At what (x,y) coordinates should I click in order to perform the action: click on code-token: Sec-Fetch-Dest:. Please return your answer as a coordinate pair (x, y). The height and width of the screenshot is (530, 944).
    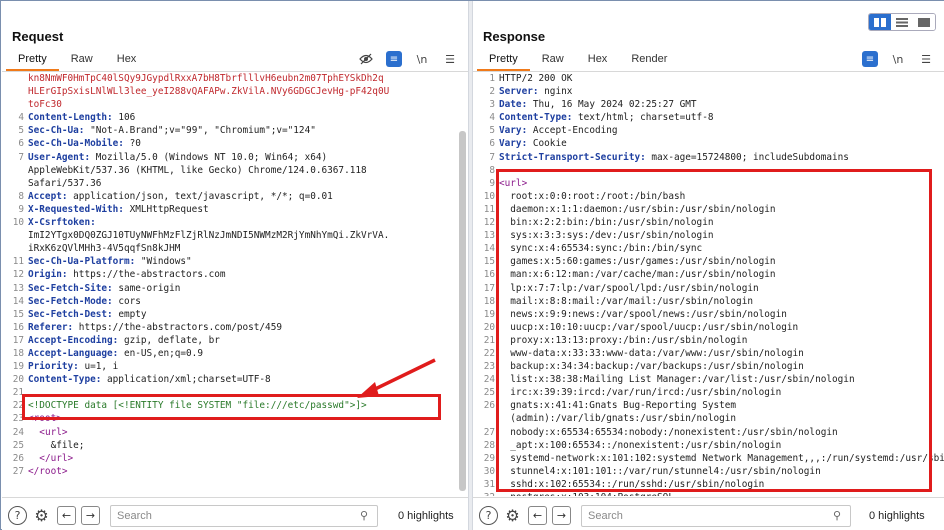
    Looking at the image, I should click on (70, 314).